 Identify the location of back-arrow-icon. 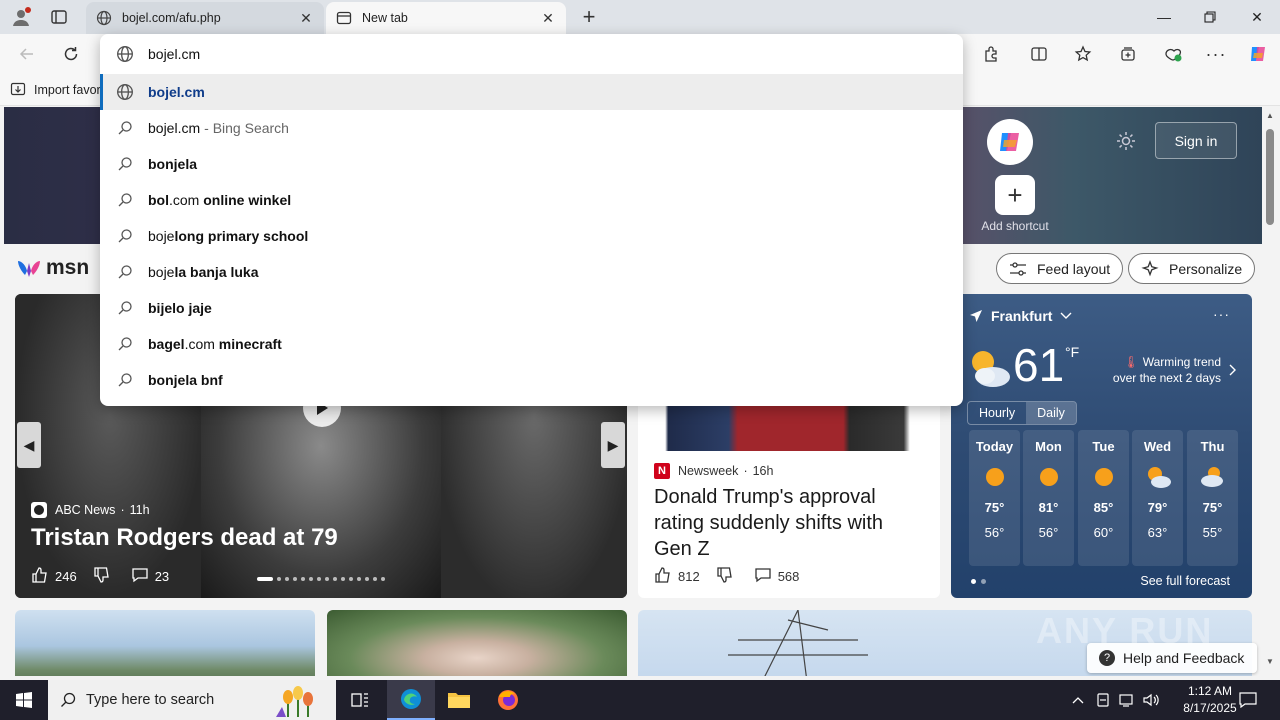
(27, 54).